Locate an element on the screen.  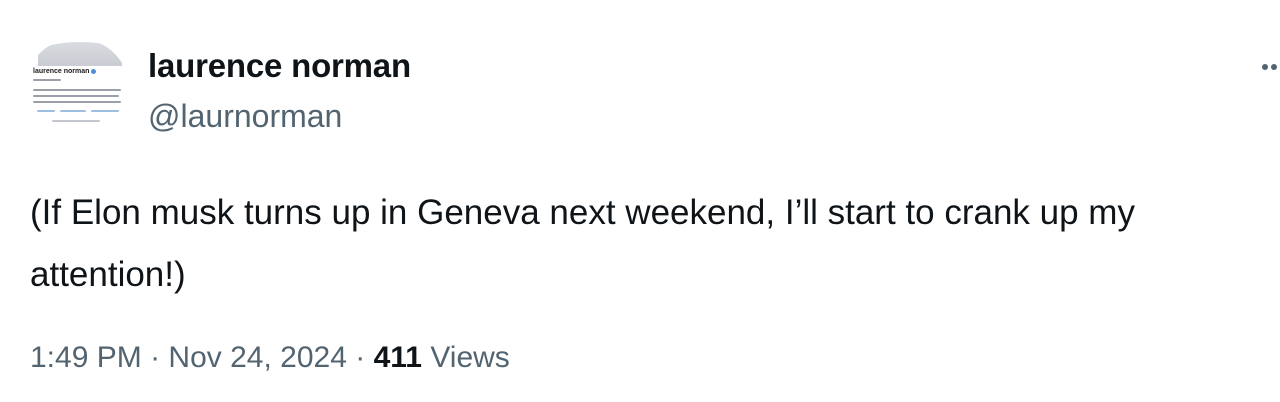
tweet-date: Nov 24, 2024 is located at coordinates (257, 357).